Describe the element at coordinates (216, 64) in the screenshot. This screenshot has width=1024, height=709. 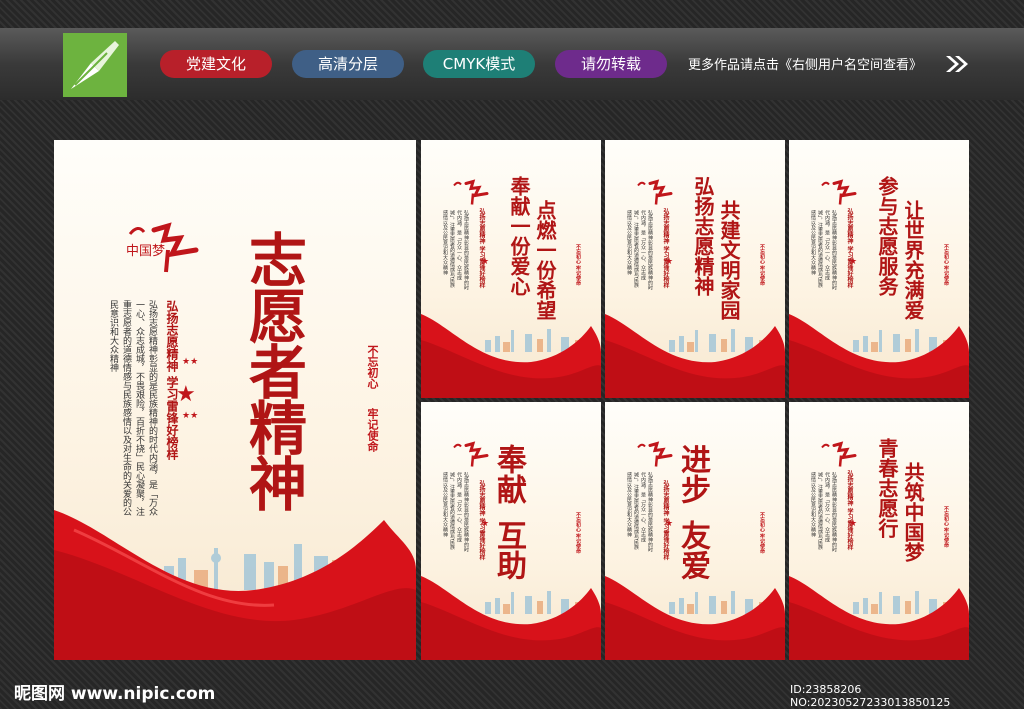
I see `tag-party-culture: 党建文化` at that location.